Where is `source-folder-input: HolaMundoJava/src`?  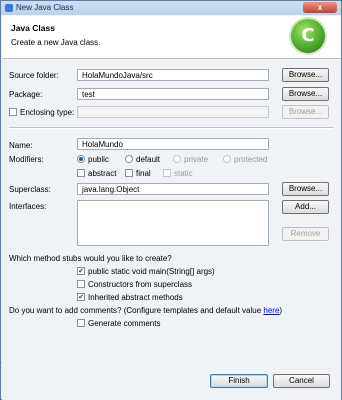
source-folder-input: HolaMundoJava/src is located at coordinates (173, 75).